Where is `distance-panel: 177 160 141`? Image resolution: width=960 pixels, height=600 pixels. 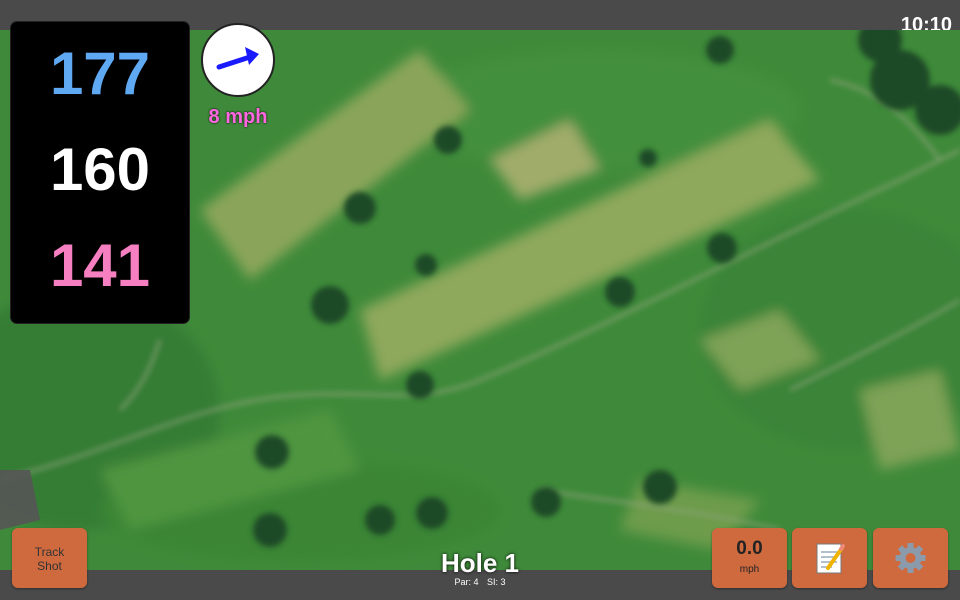
distance-panel: 177 160 141 is located at coordinates (100, 172).